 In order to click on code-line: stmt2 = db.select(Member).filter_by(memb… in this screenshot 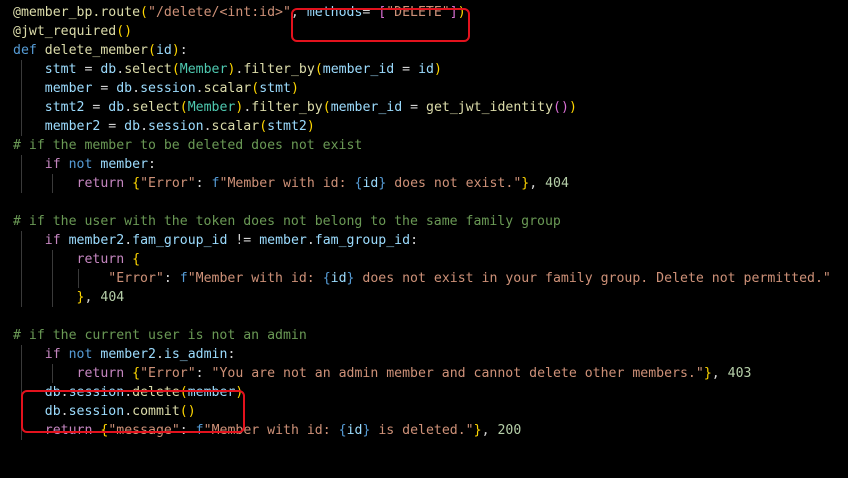, I will do `click(295, 107)`.